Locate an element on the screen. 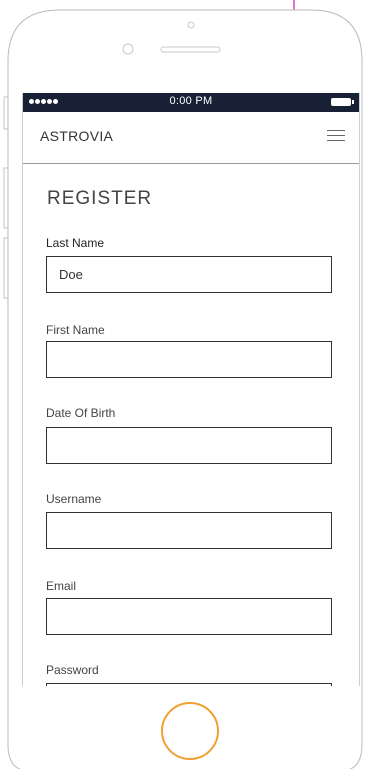 The width and height of the screenshot is (370, 769). last-name-field is located at coordinates (189, 274).